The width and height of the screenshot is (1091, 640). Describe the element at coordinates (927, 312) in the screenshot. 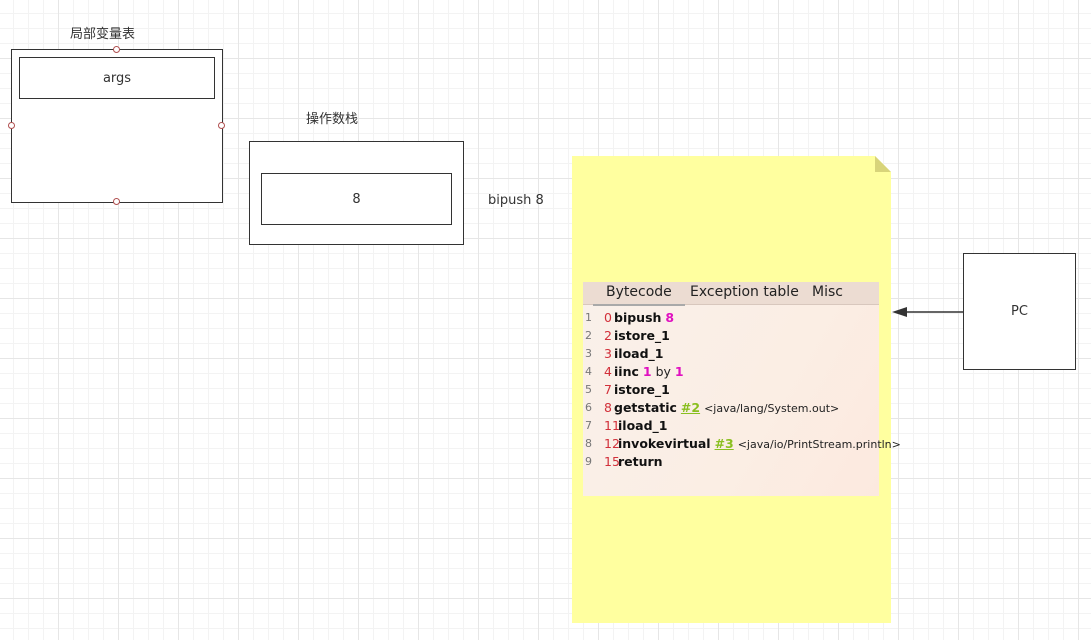

I see `connector-layer` at that location.